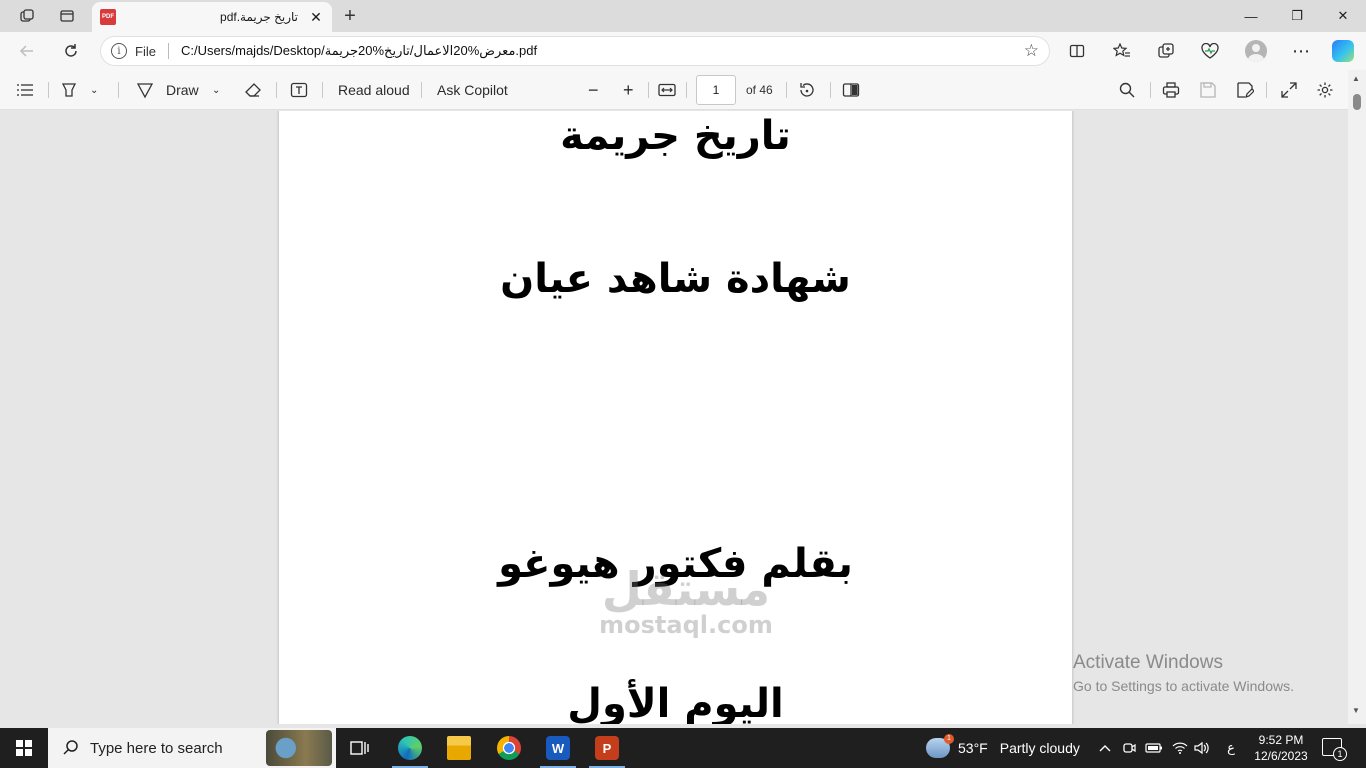 The image size is (1366, 768). I want to click on powerpoint-logo: P, so click(607, 748).